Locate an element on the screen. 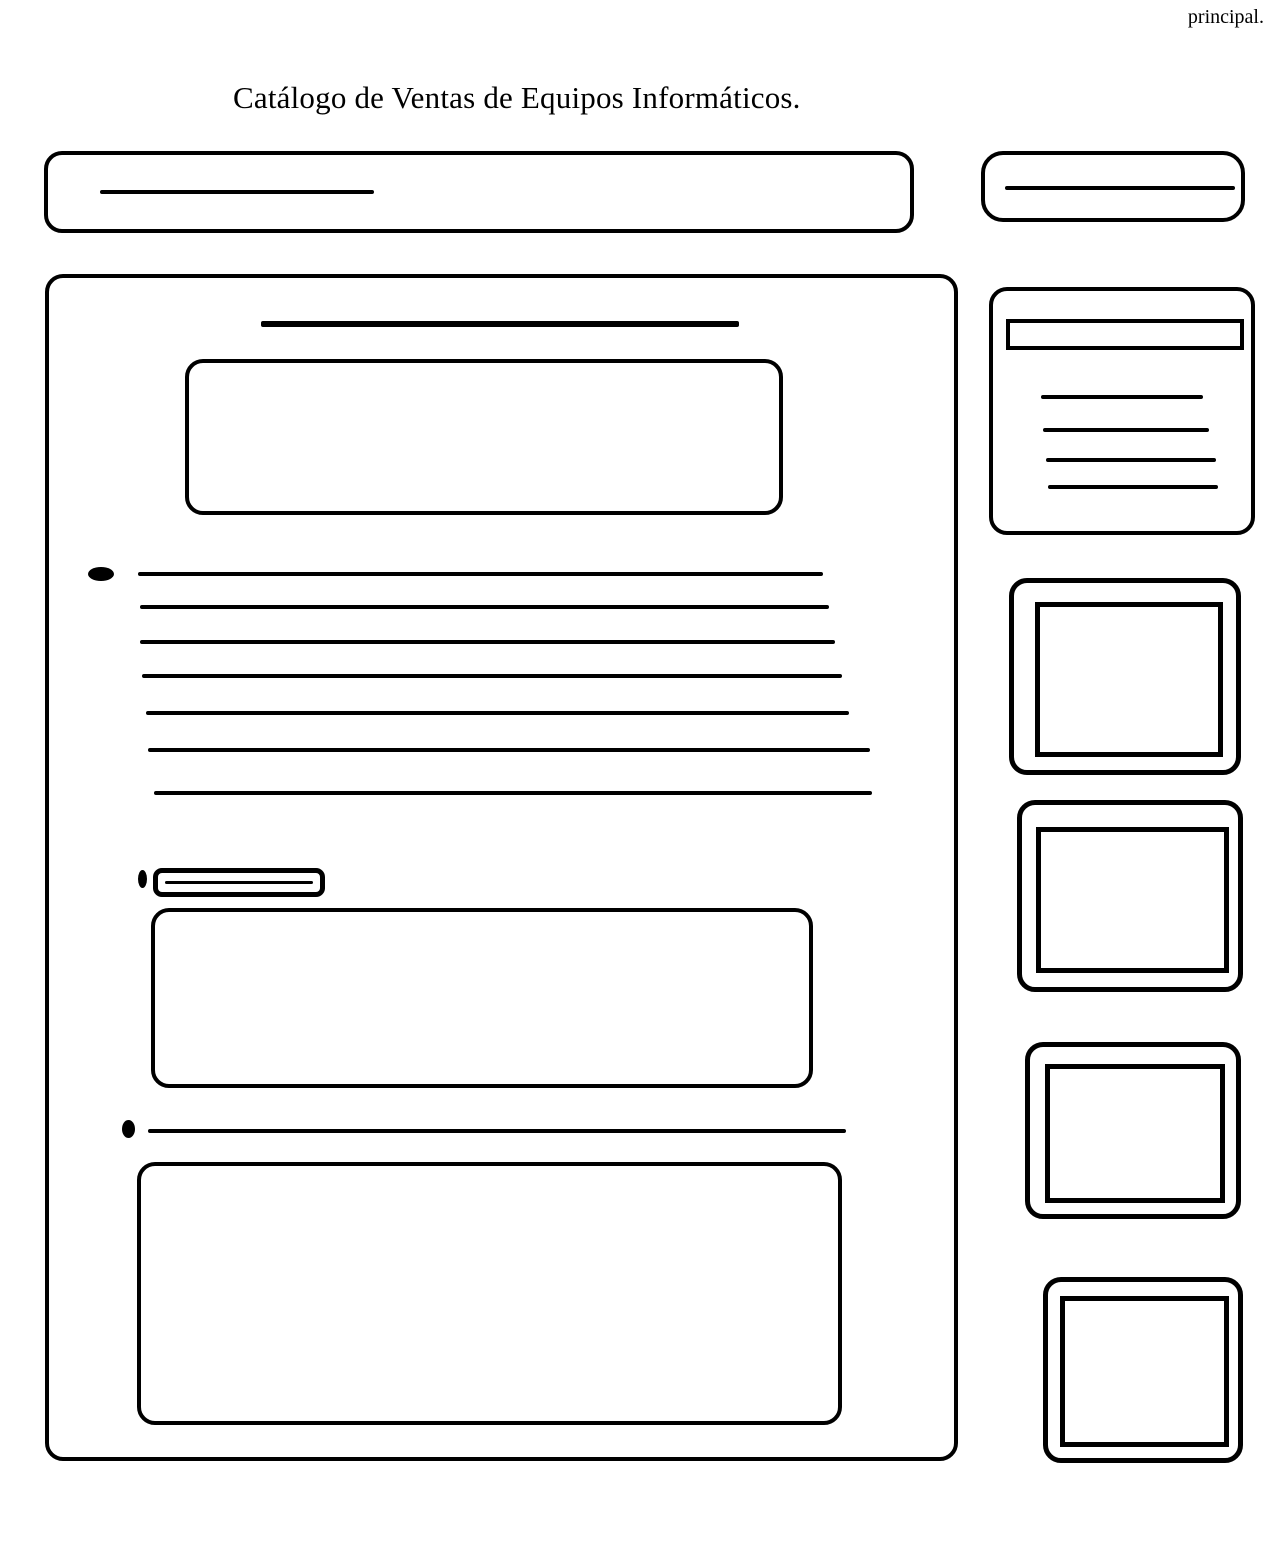  corner-label: principal. is located at coordinates (1225, 17).